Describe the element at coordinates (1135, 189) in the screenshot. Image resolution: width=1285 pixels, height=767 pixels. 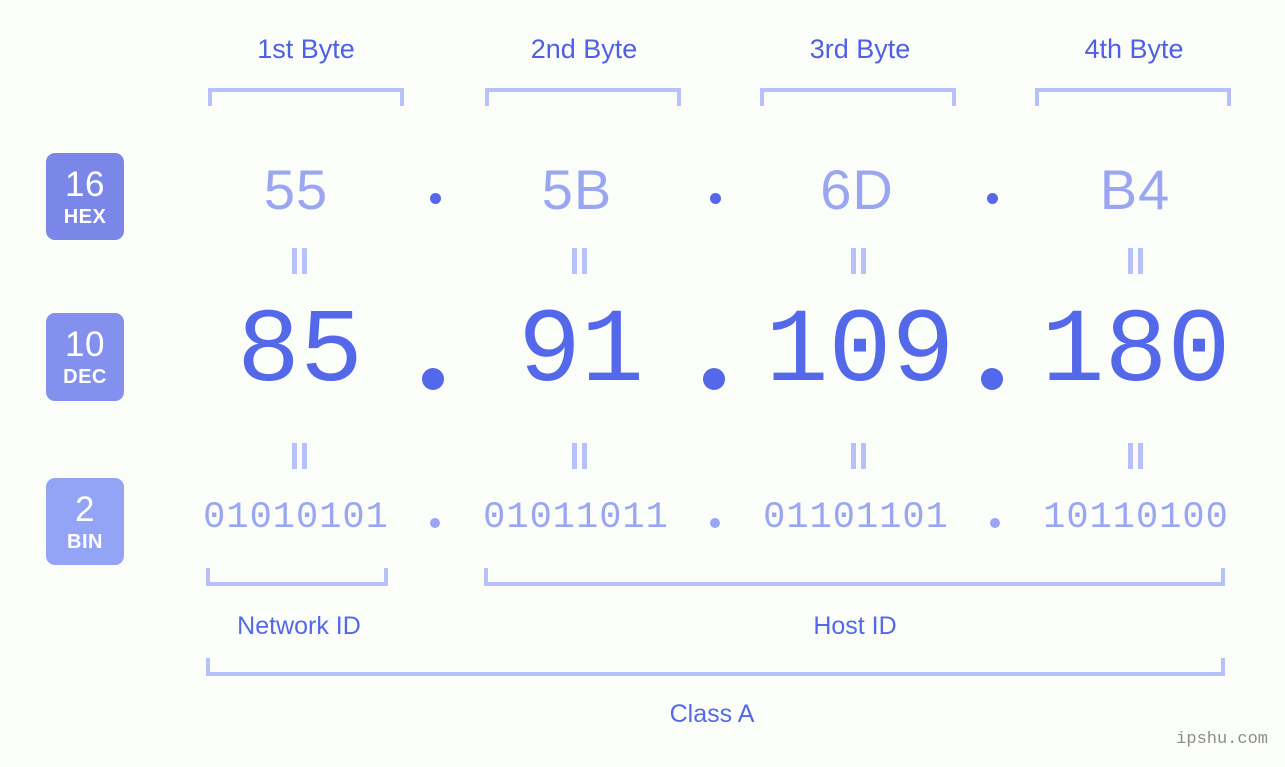
I see `hex-byte-4: B4` at that location.